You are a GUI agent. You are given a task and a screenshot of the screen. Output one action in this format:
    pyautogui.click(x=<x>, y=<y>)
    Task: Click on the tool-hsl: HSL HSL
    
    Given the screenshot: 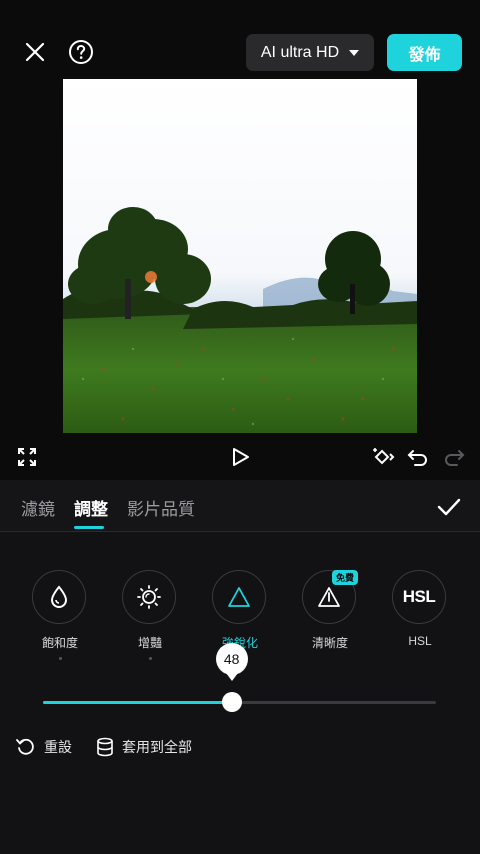 What is the action you would take?
    pyautogui.click(x=420, y=609)
    